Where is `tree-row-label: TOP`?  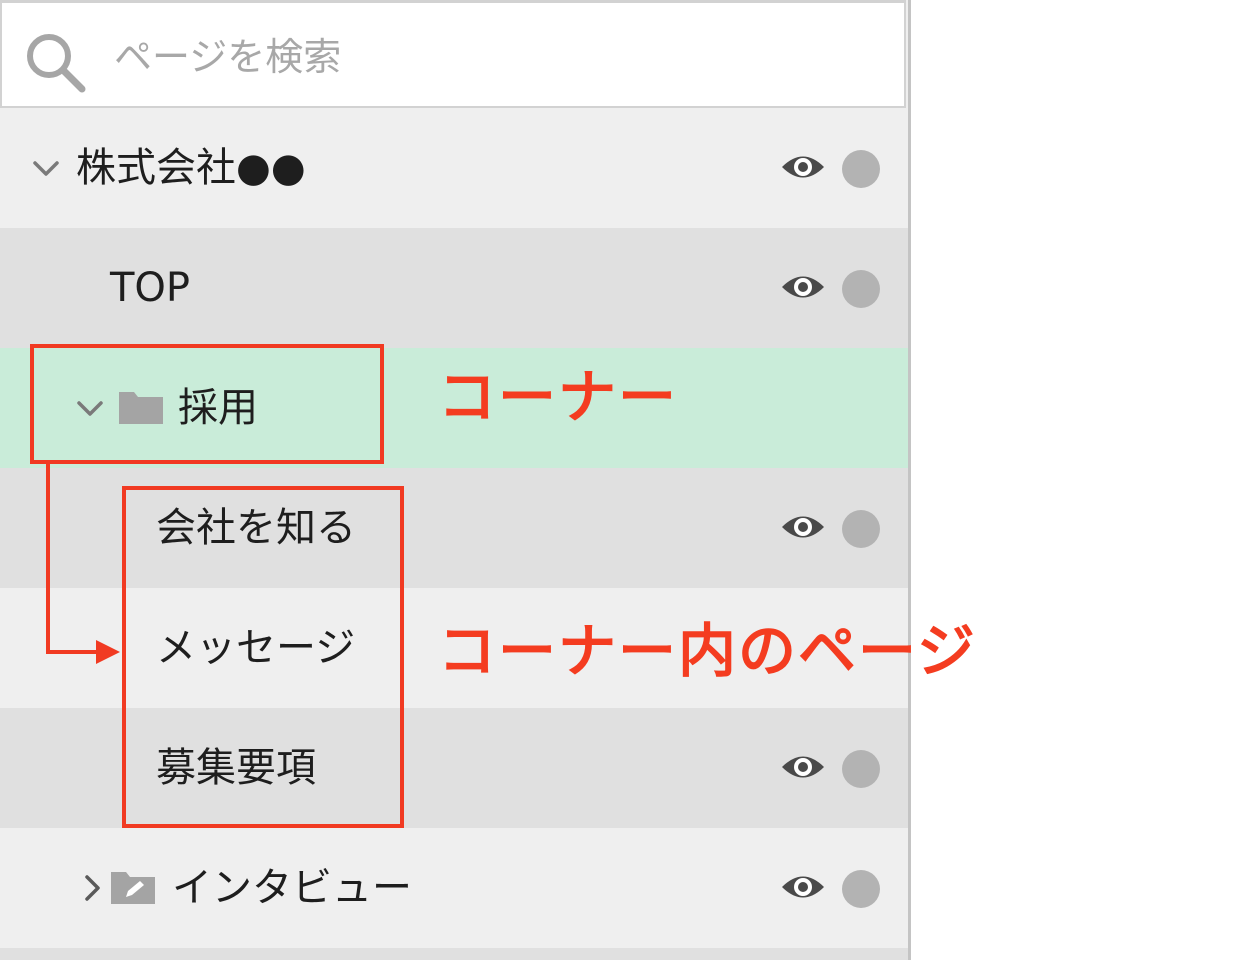
tree-row-label: TOP is located at coordinates (150, 288).